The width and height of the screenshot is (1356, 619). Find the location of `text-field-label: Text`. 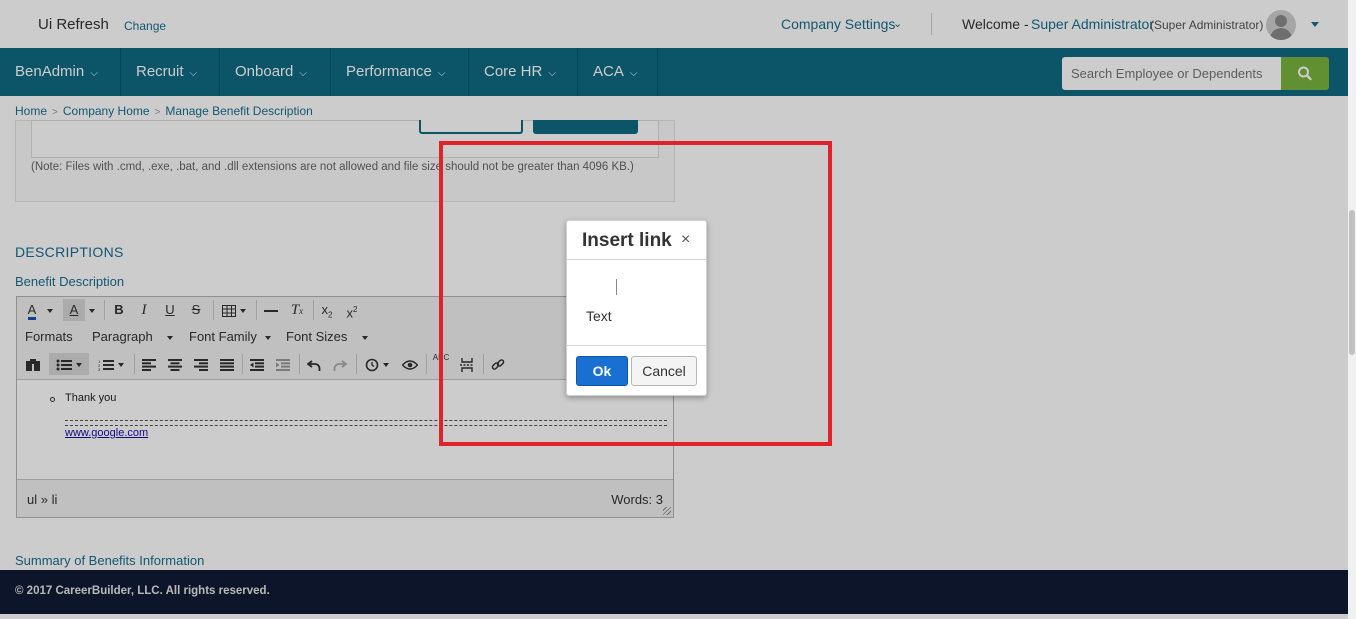

text-field-label: Text is located at coordinates (599, 316).